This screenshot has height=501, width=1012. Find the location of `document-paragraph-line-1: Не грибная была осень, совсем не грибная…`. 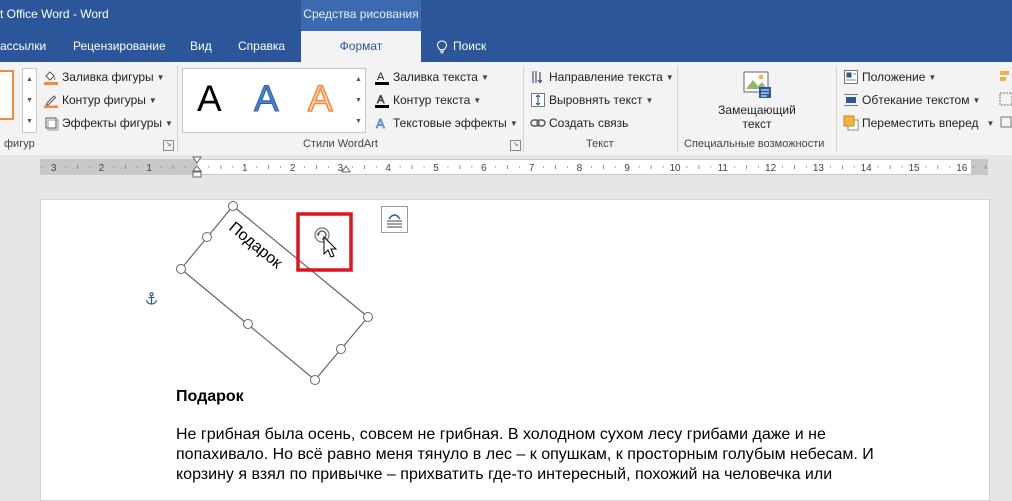

document-paragraph-line-1: Не грибная была осень, совсем не грибная… is located at coordinates (501, 435).